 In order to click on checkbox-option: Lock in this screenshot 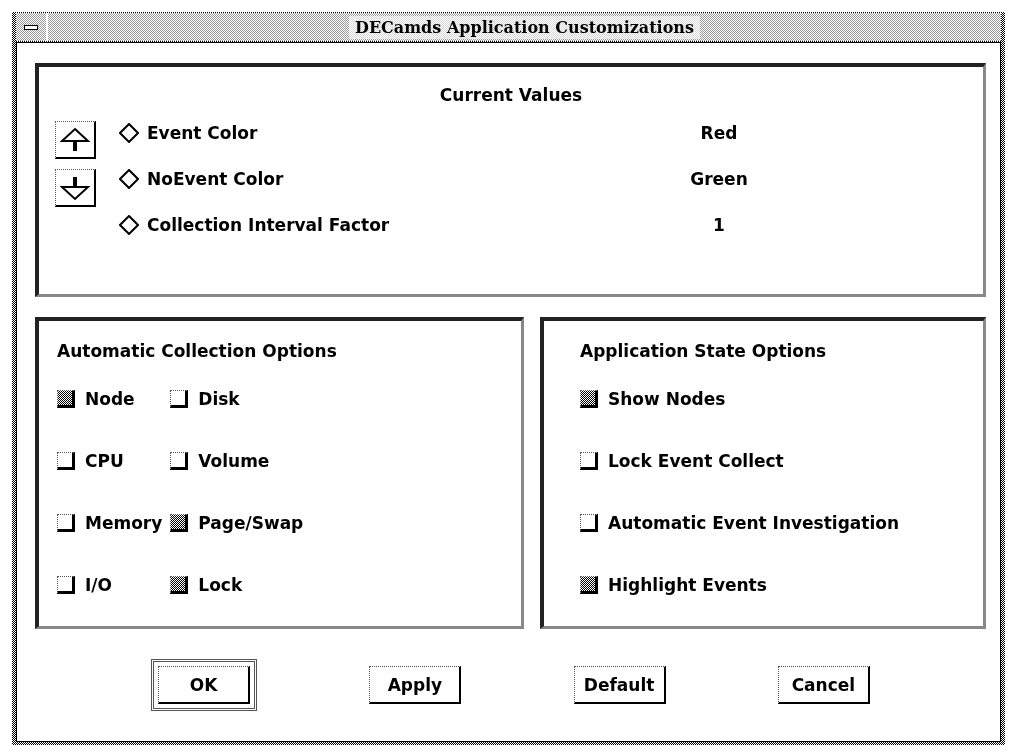, I will do `click(237, 585)`.